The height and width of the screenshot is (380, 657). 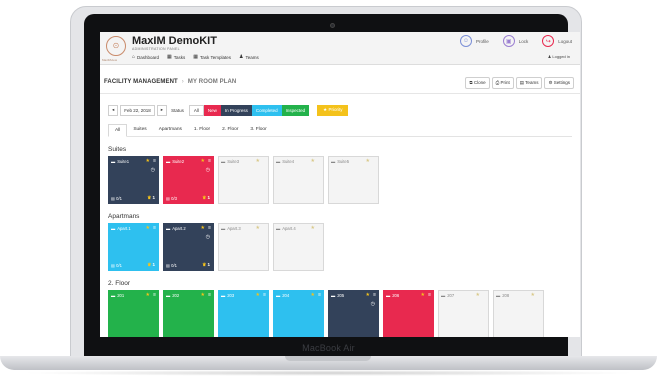 I want to click on tab-2-floor: 2. Floor, so click(x=230, y=130).